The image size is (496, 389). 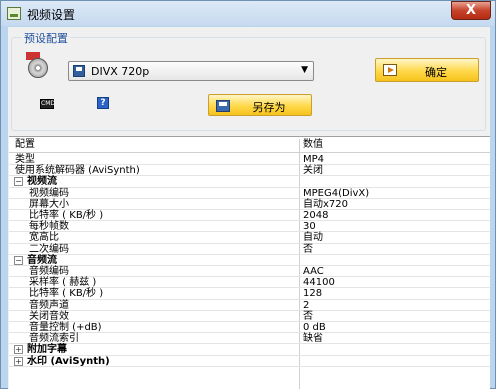 I want to click on property-grid-header: 配置 数值, so click(x=249, y=146).